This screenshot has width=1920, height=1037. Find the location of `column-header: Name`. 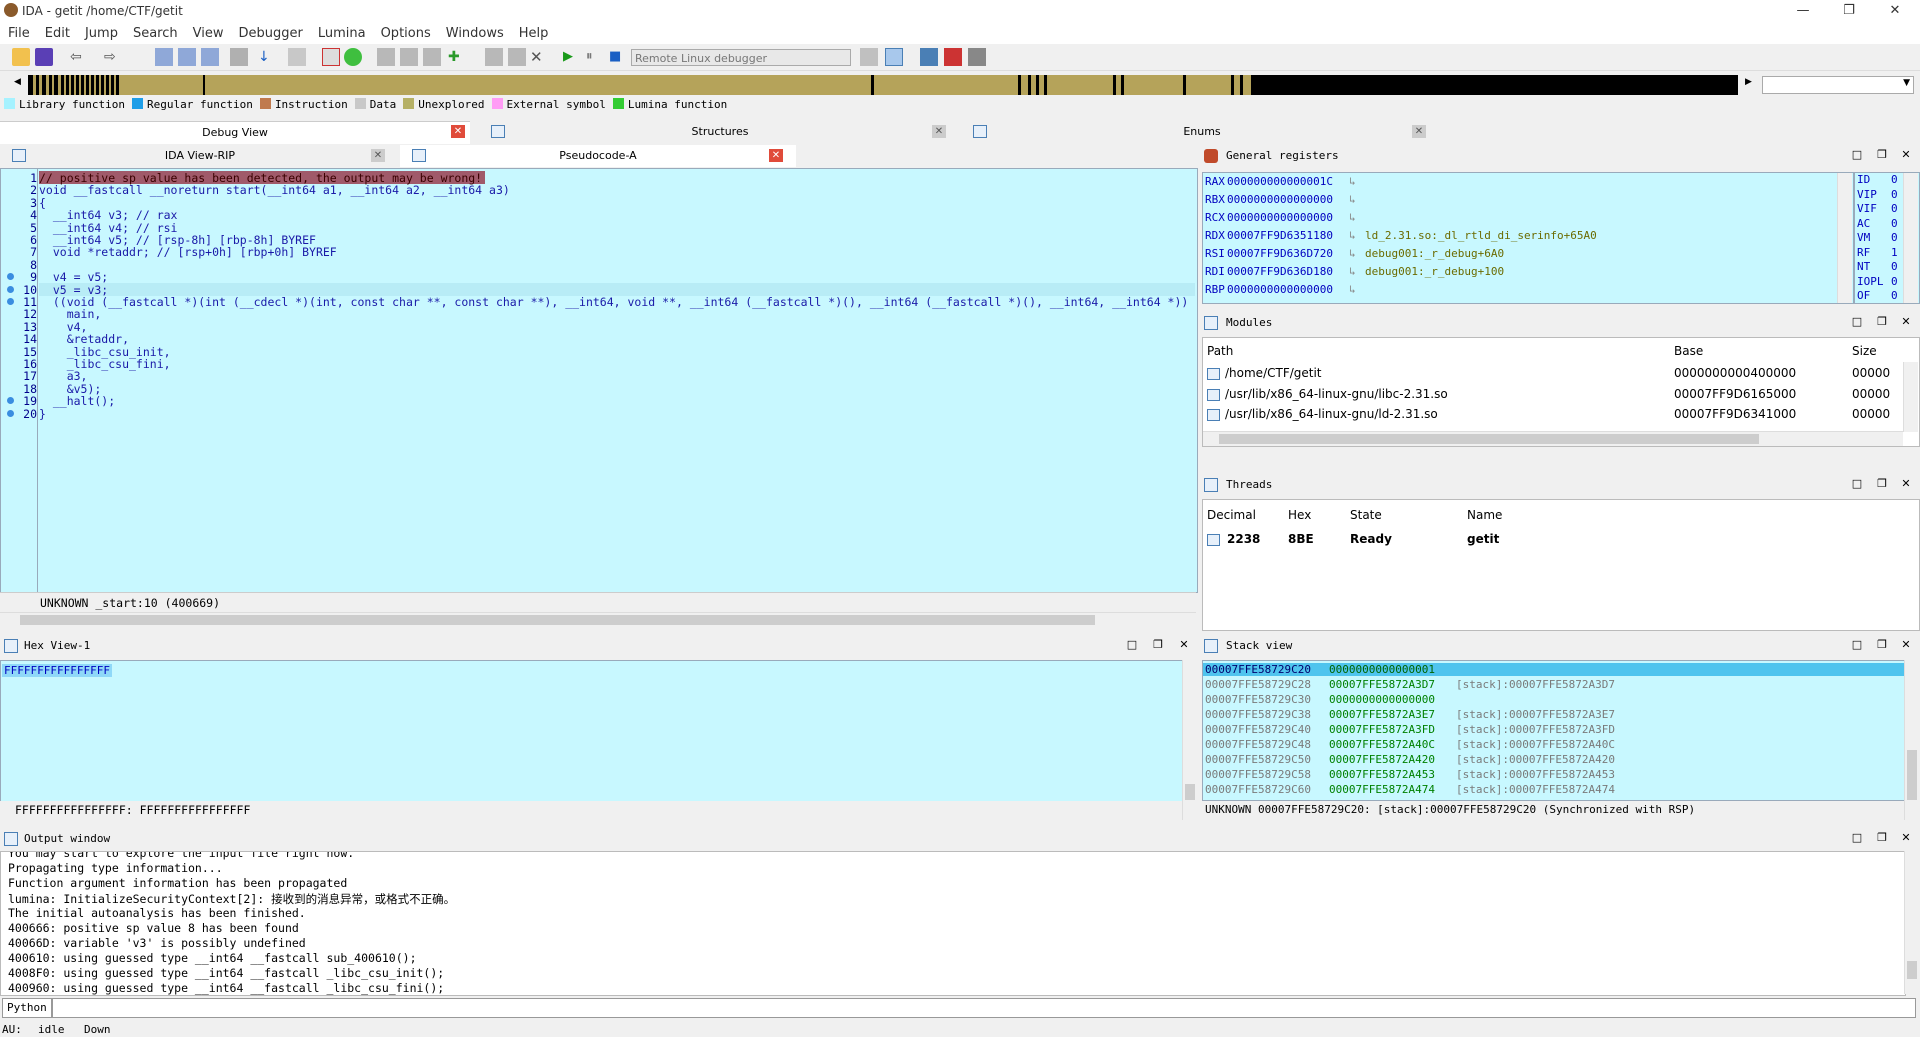

column-header: Name is located at coordinates (1484, 515).